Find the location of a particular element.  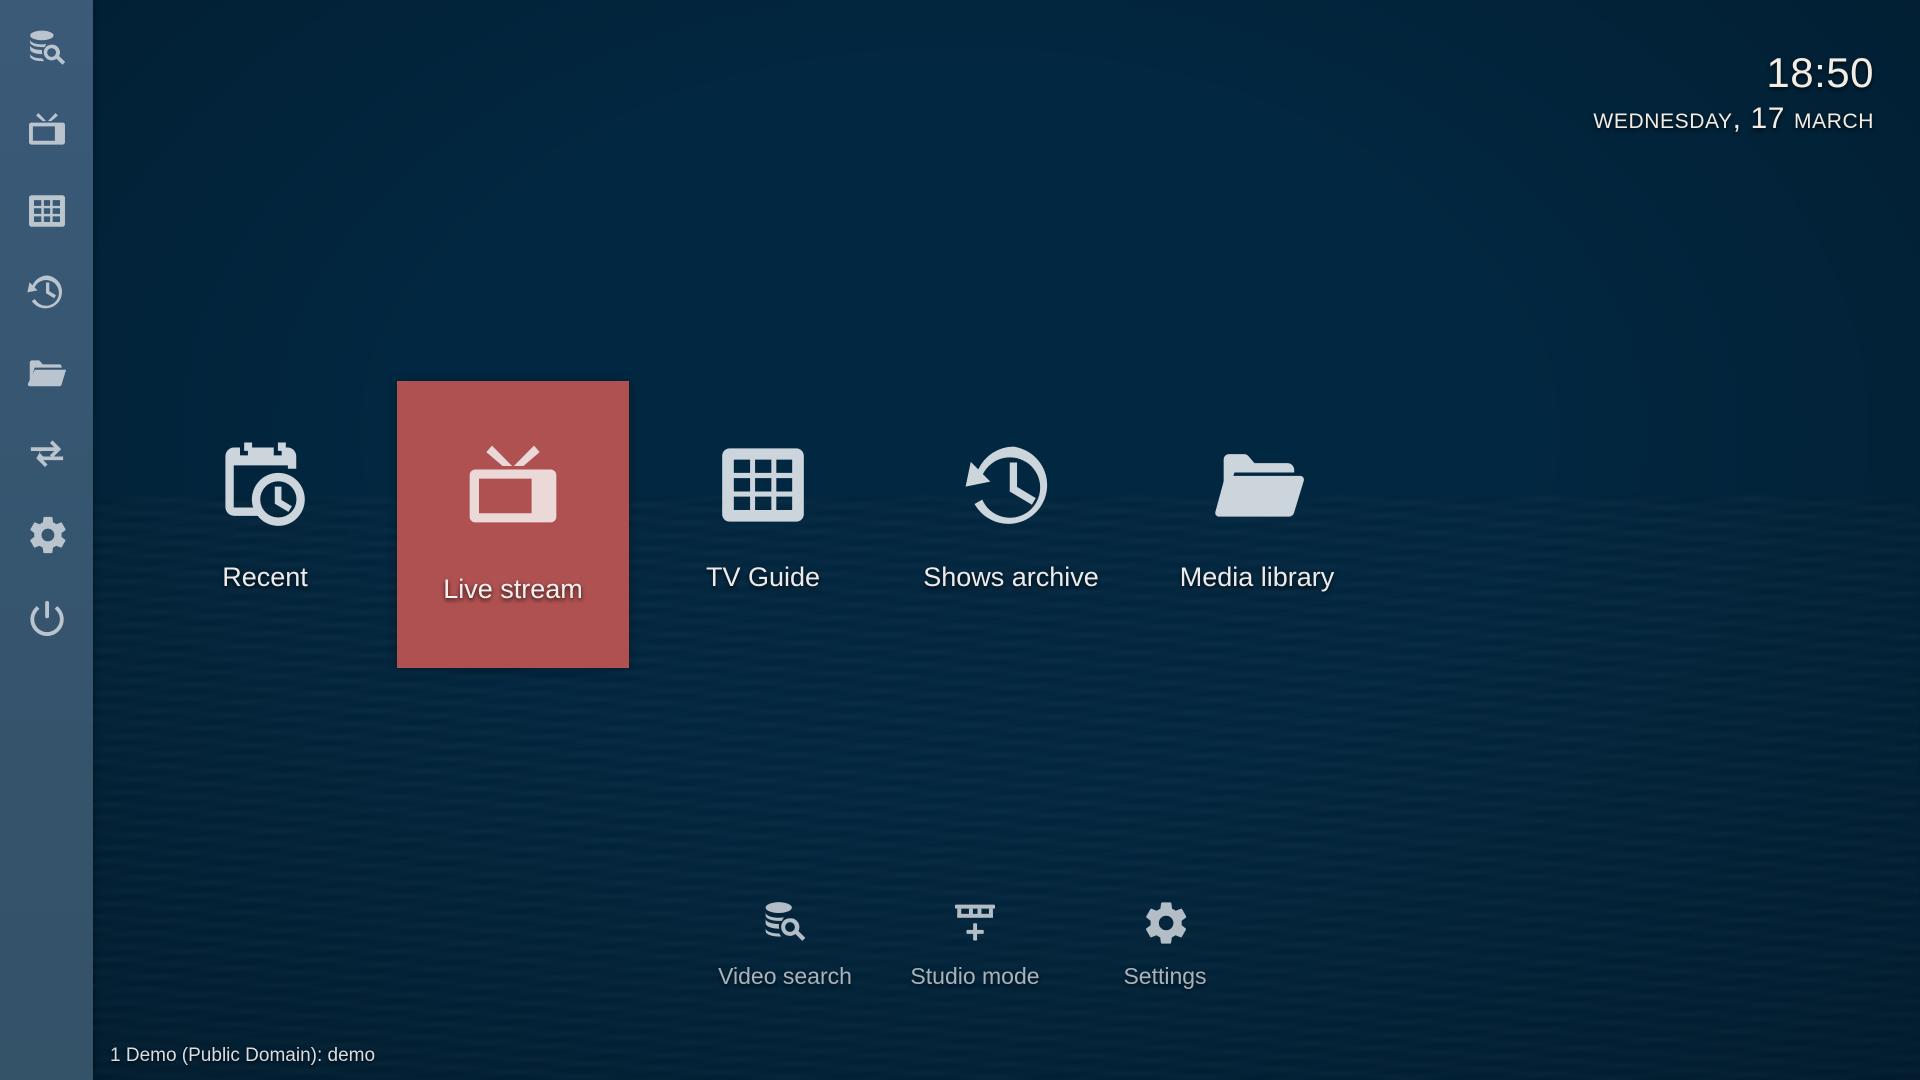

power-icon is located at coordinates (47, 619).